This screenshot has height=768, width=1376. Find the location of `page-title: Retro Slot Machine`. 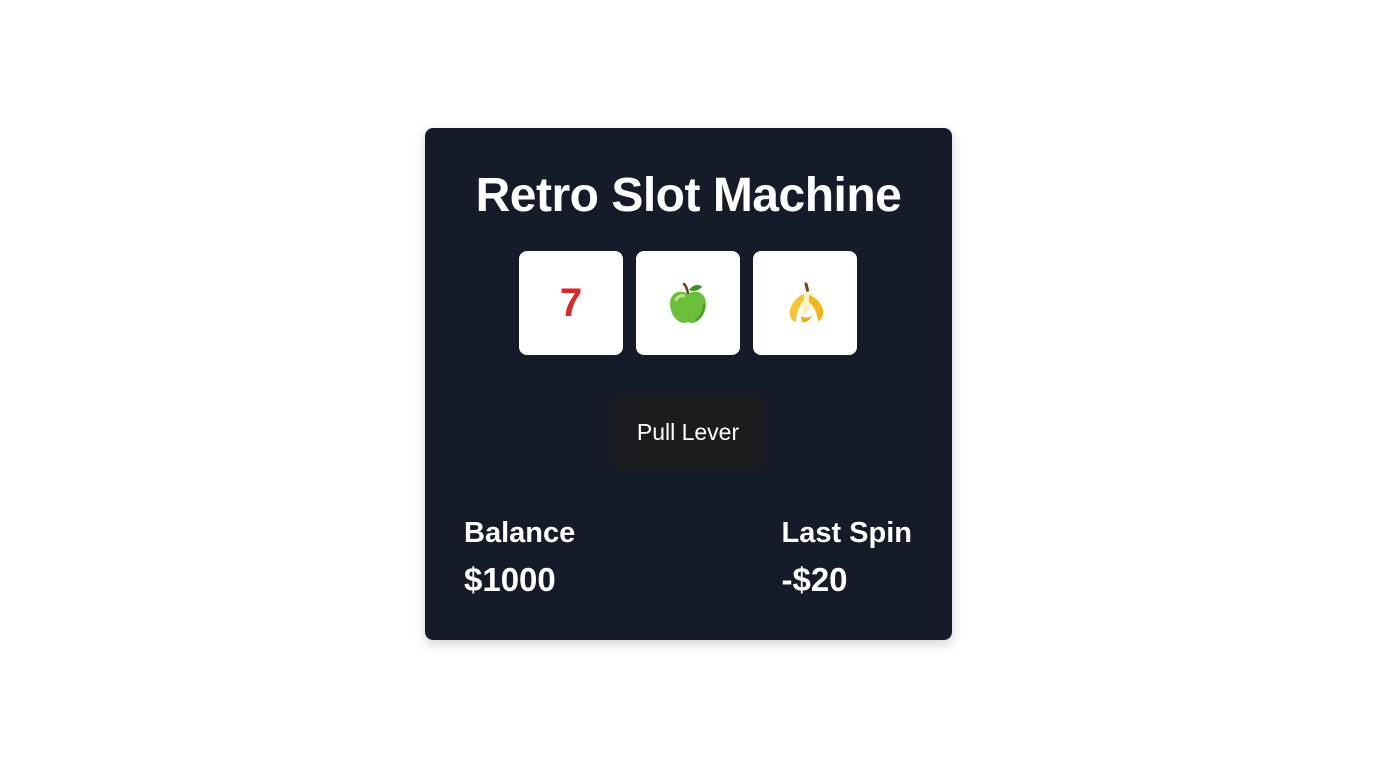

page-title: Retro Slot Machine is located at coordinates (688, 195).